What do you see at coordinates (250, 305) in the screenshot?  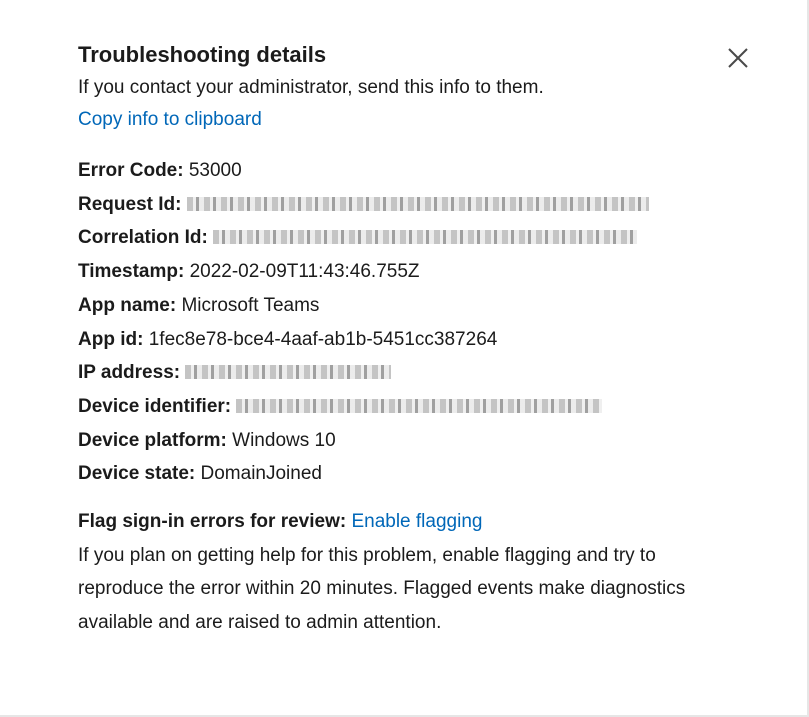 I see `detail-value: Microsoft Teams` at bounding box center [250, 305].